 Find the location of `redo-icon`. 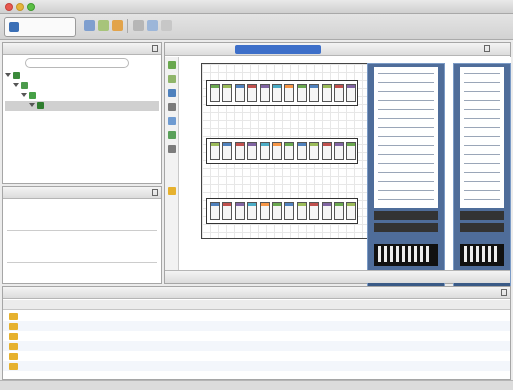

redo-icon is located at coordinates (152, 25).